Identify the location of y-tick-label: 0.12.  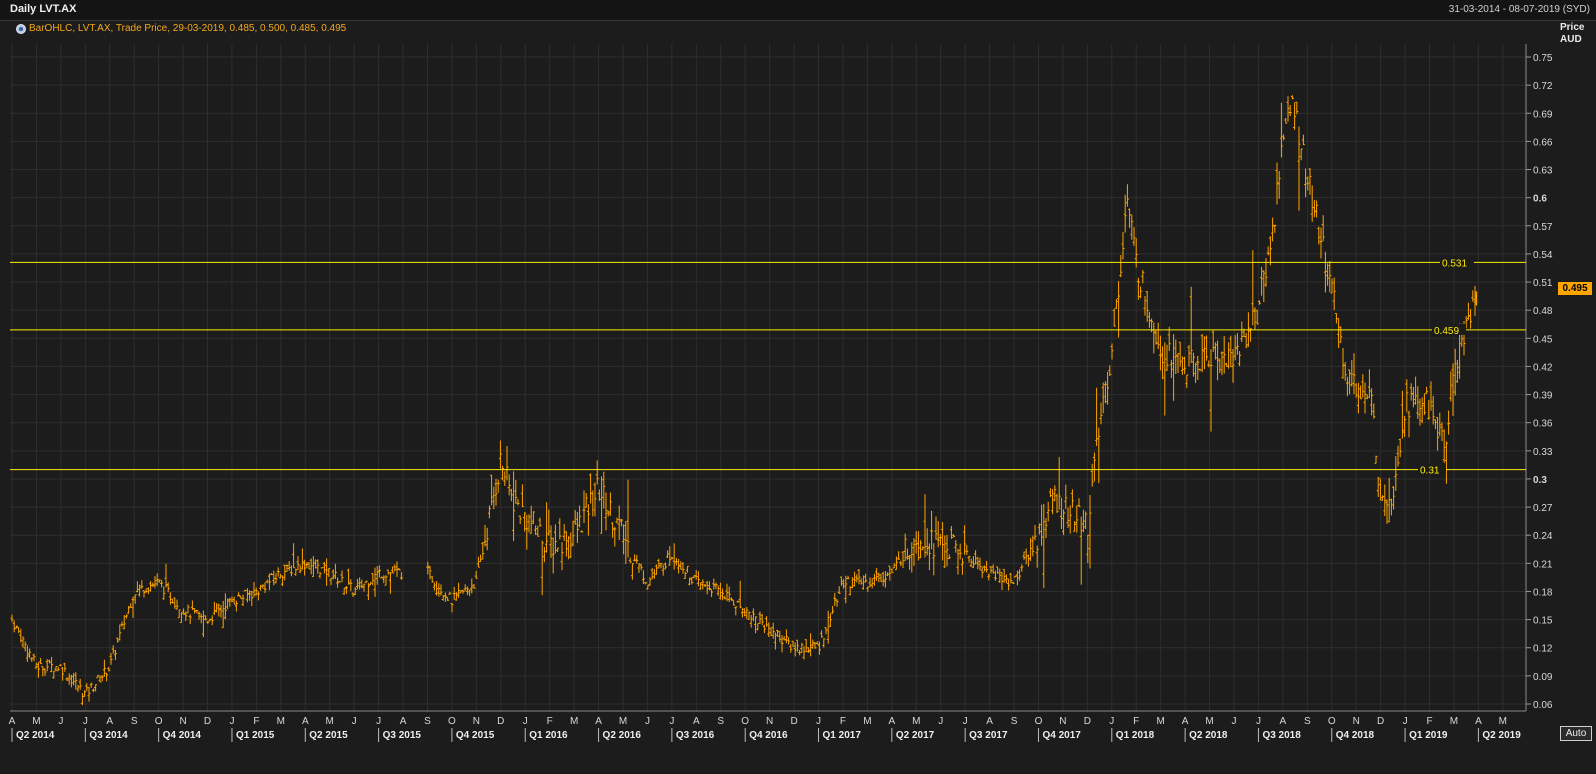
(1543, 649).